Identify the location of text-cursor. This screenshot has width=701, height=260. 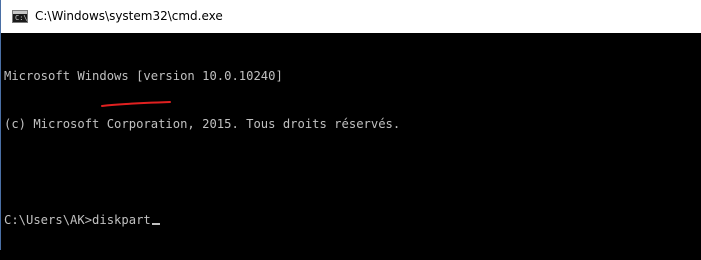
(155, 224).